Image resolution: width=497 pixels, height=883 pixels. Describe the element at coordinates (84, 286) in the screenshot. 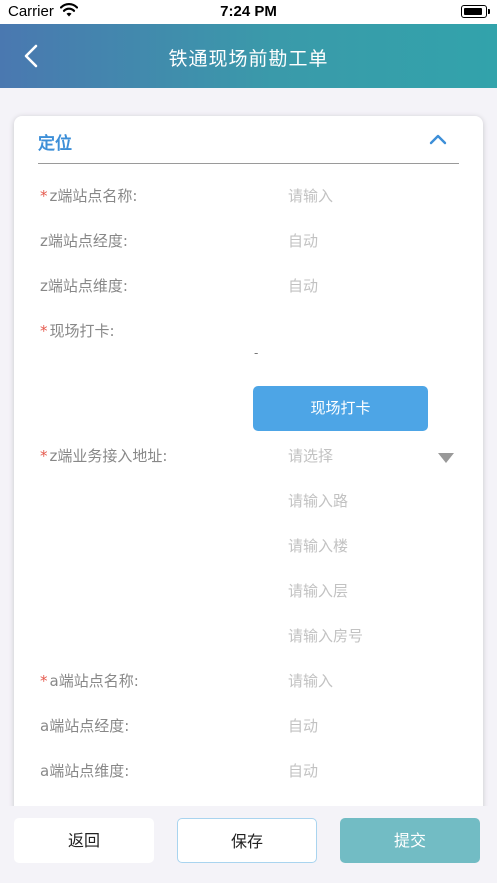

I see `z-site-lat-label: z端站点维度:` at that location.